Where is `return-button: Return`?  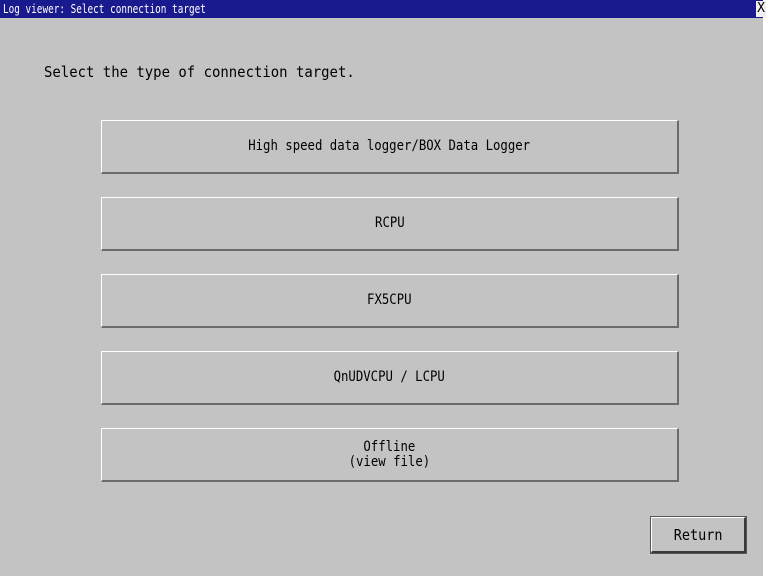 return-button: Return is located at coordinates (698, 535).